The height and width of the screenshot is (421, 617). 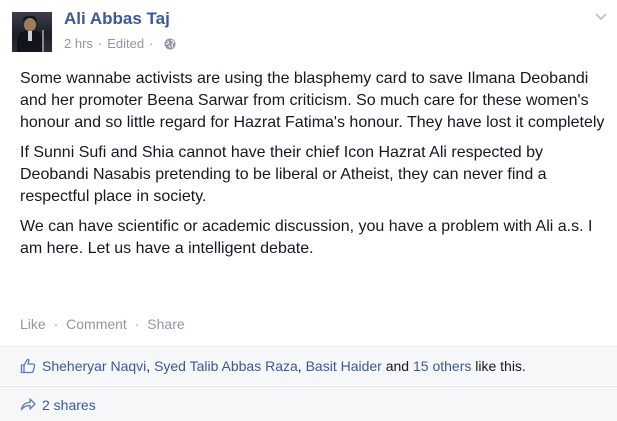 What do you see at coordinates (308, 403) in the screenshot?
I see `shares-summary: 2 shares` at bounding box center [308, 403].